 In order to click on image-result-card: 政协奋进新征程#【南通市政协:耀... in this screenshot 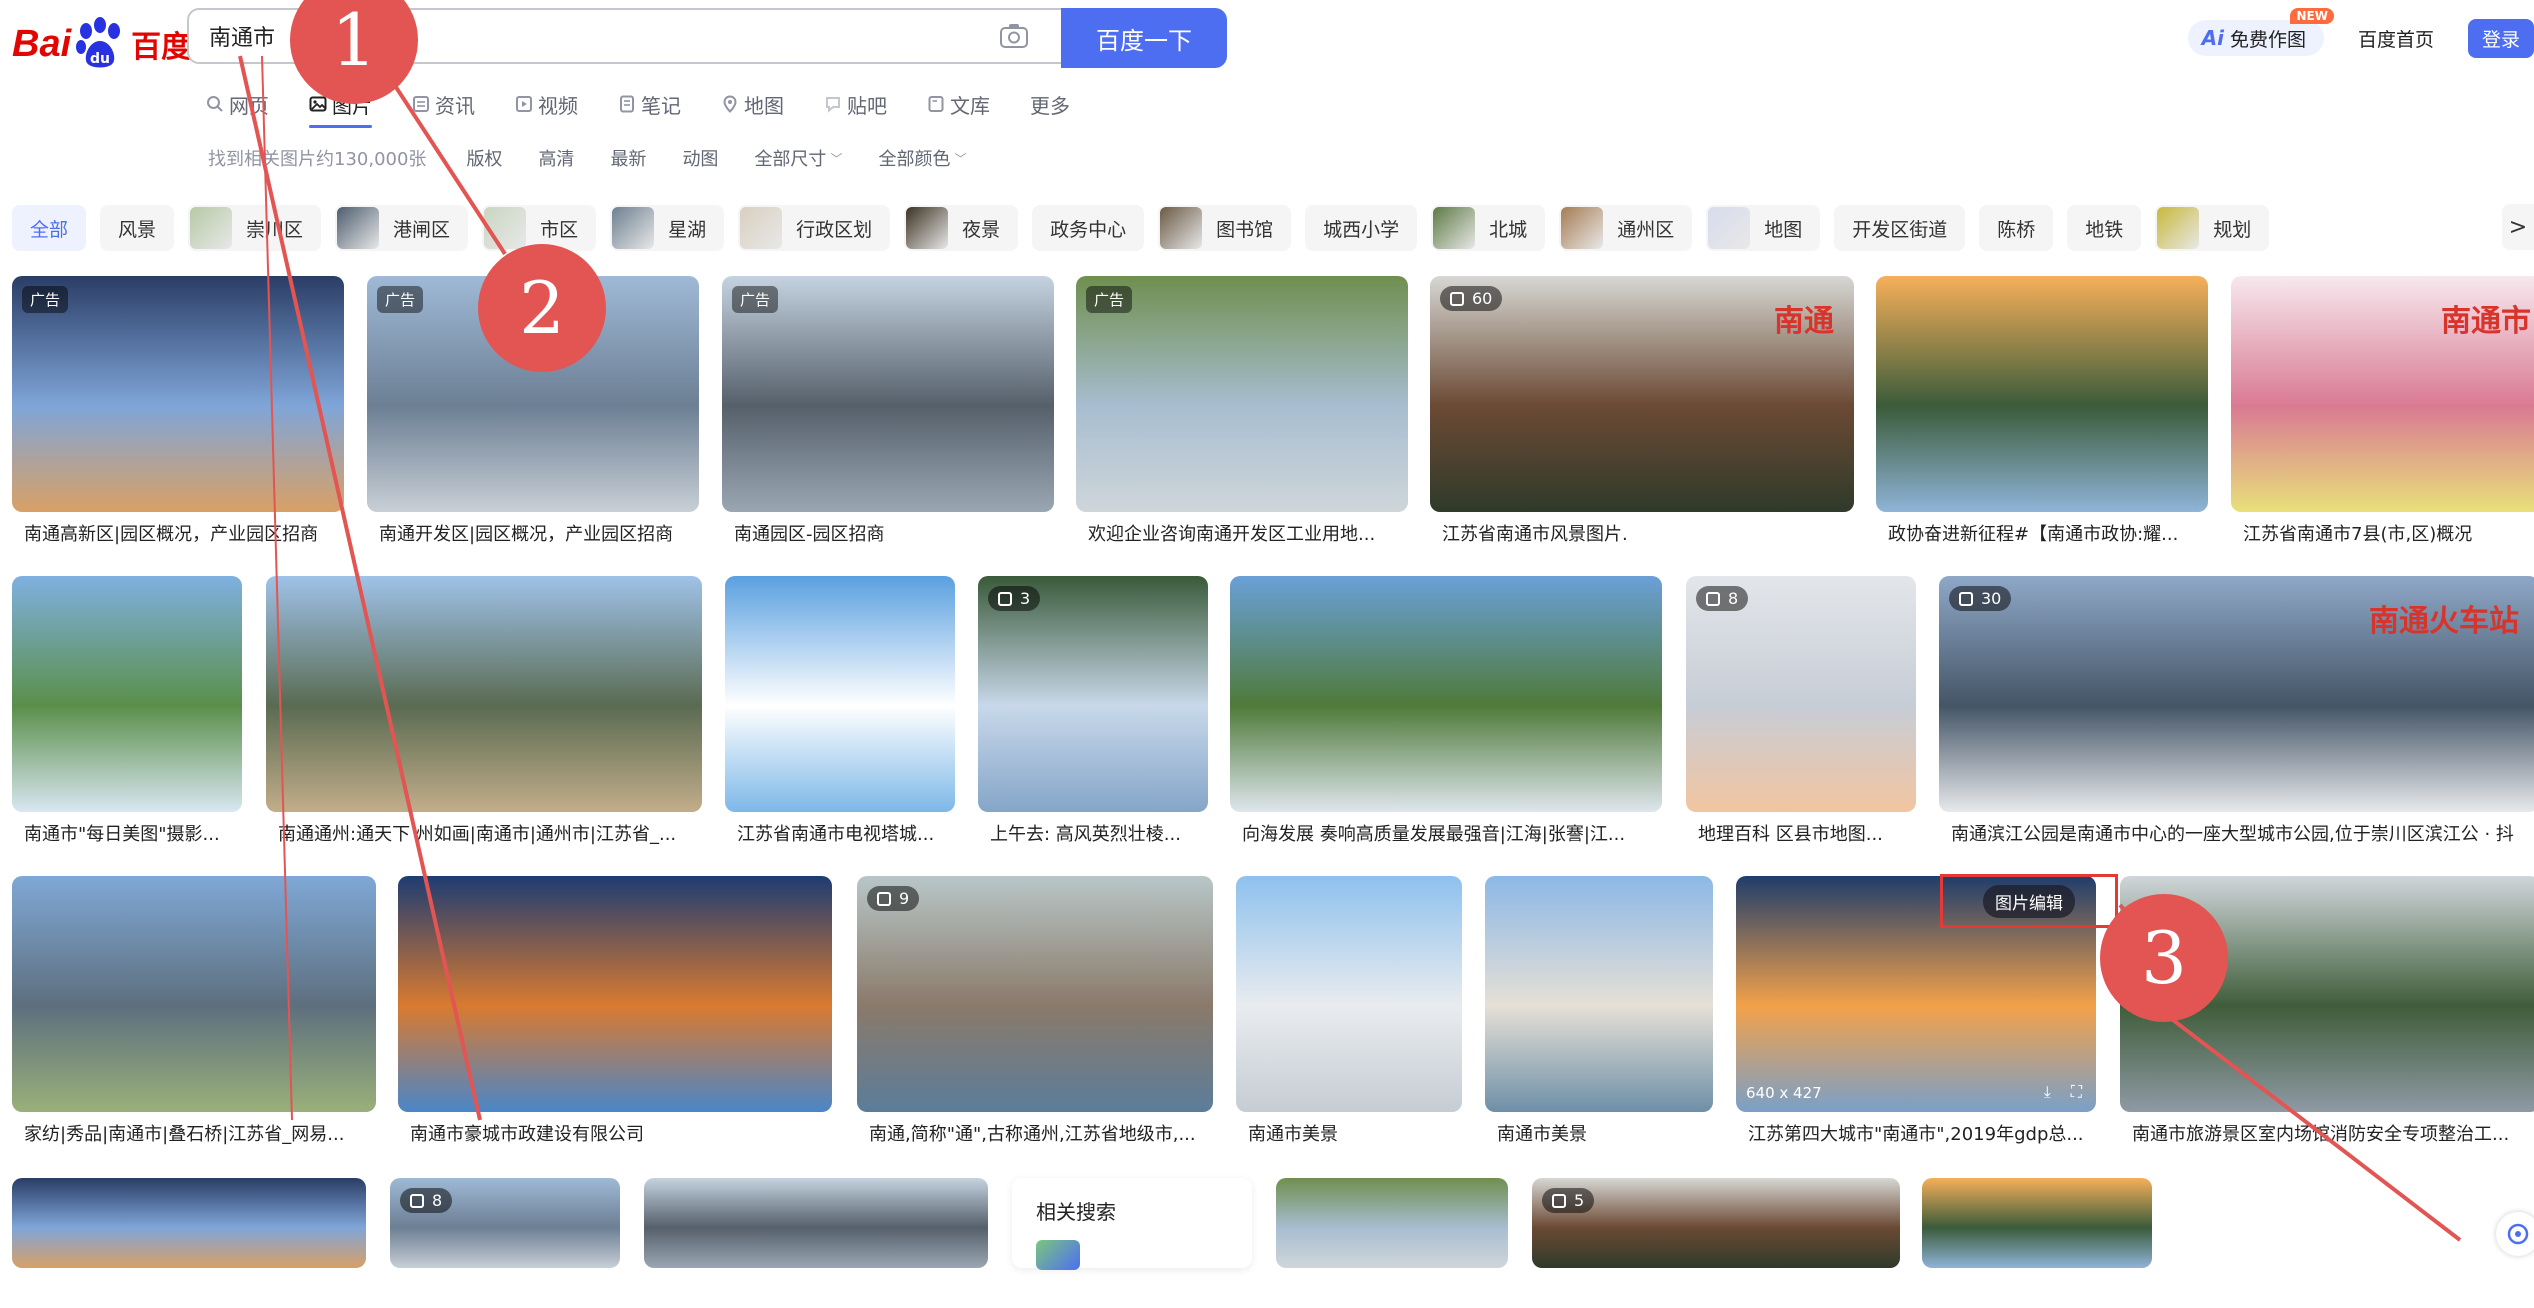, I will do `click(2042, 414)`.